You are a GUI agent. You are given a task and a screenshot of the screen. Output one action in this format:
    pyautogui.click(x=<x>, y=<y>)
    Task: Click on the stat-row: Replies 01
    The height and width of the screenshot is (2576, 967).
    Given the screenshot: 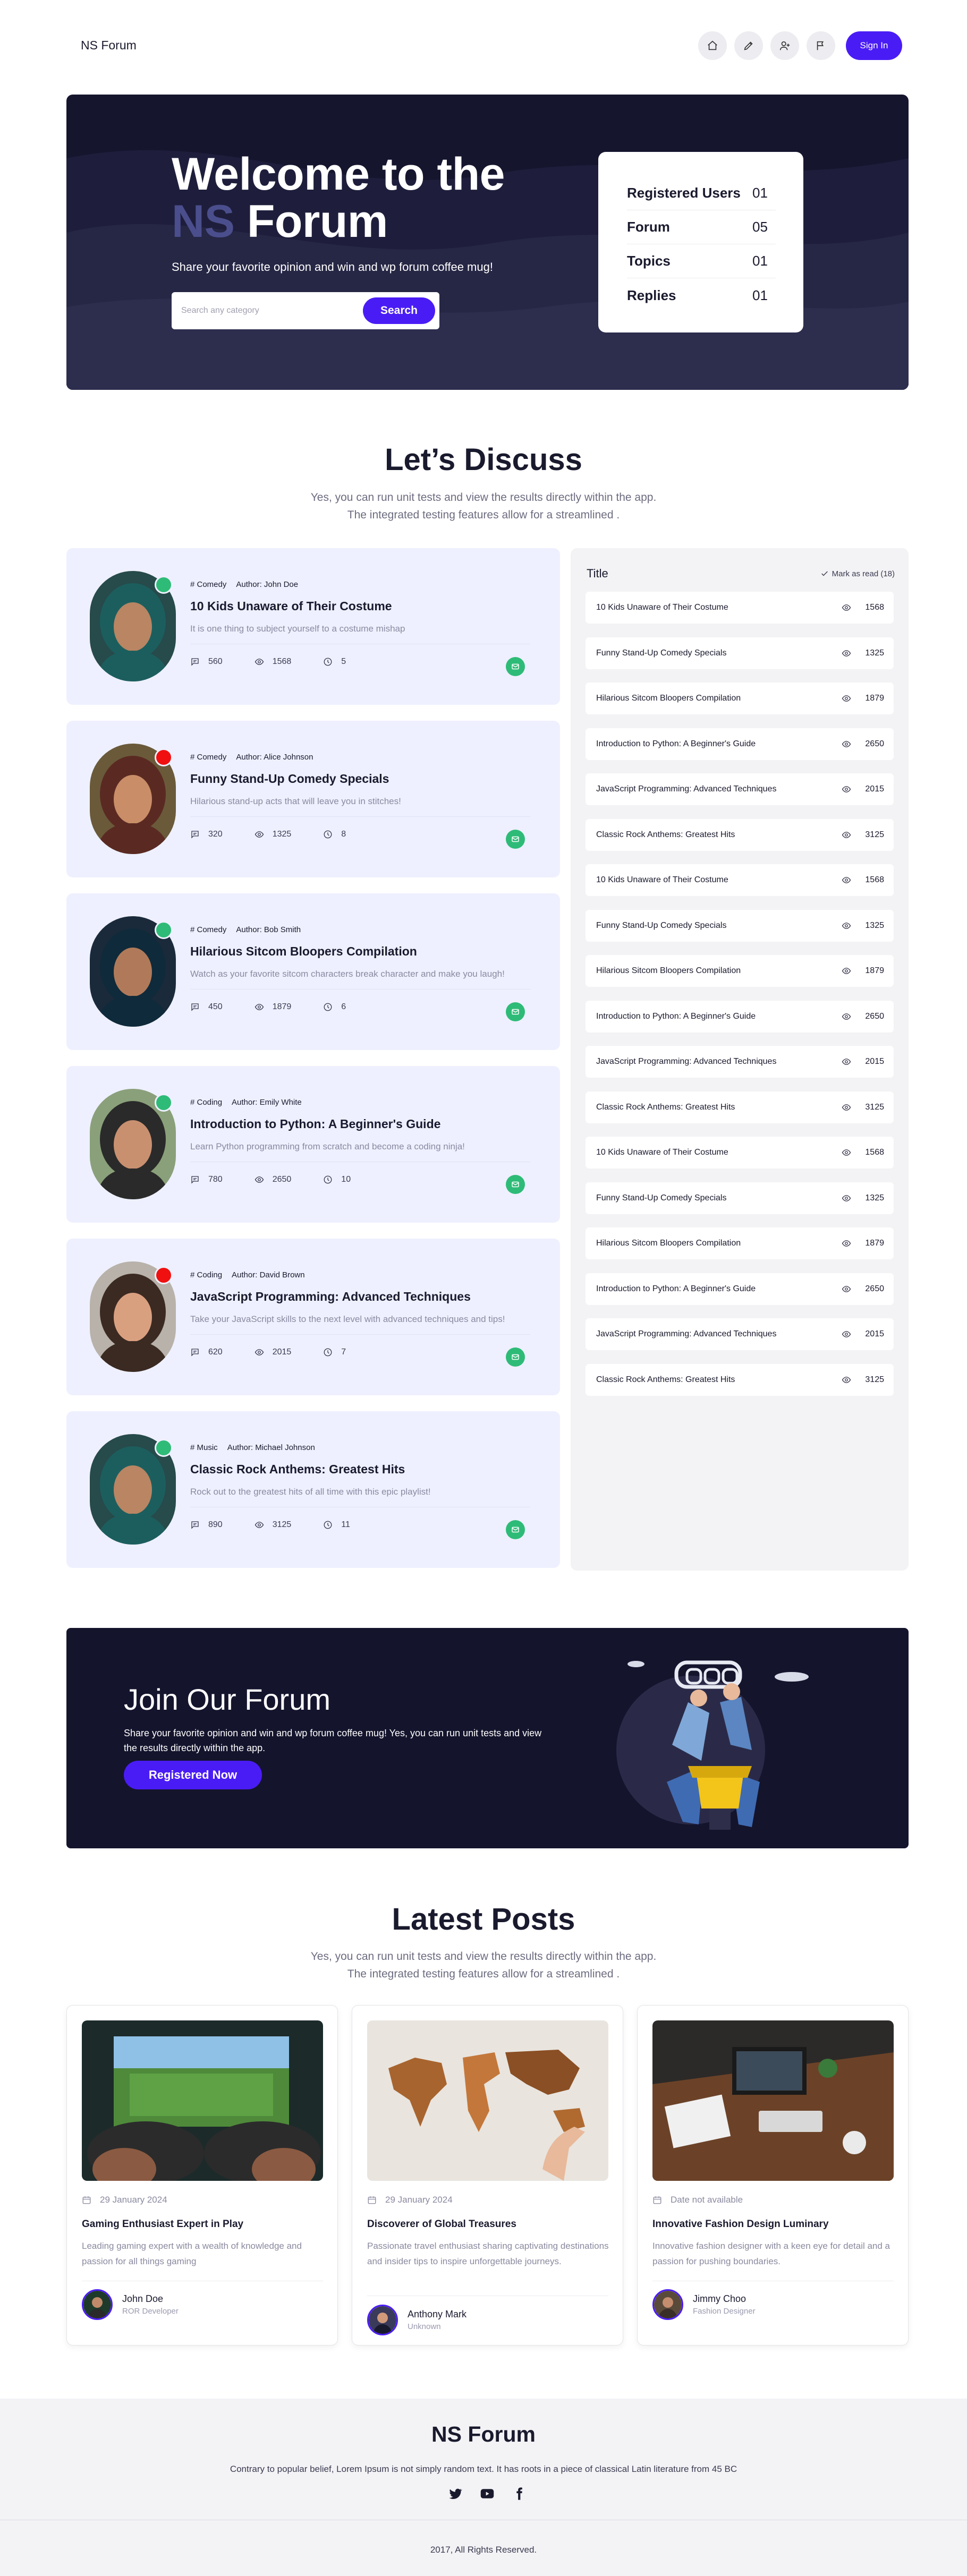 What is the action you would take?
    pyautogui.click(x=701, y=295)
    